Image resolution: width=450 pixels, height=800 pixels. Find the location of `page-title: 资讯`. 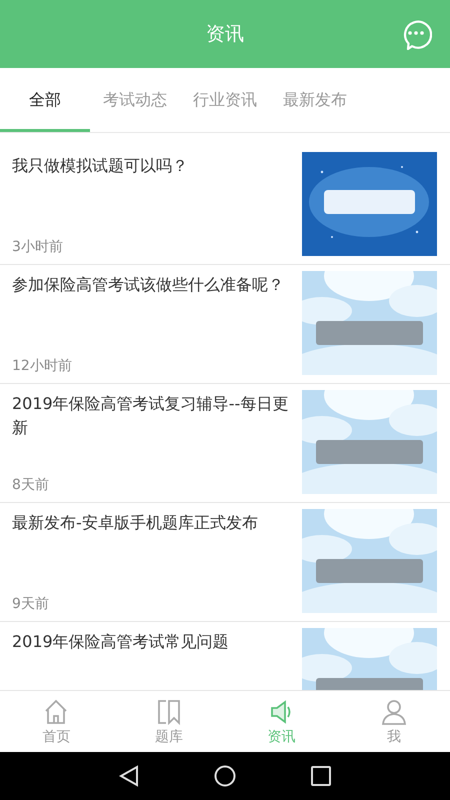

page-title: 资讯 is located at coordinates (225, 34).